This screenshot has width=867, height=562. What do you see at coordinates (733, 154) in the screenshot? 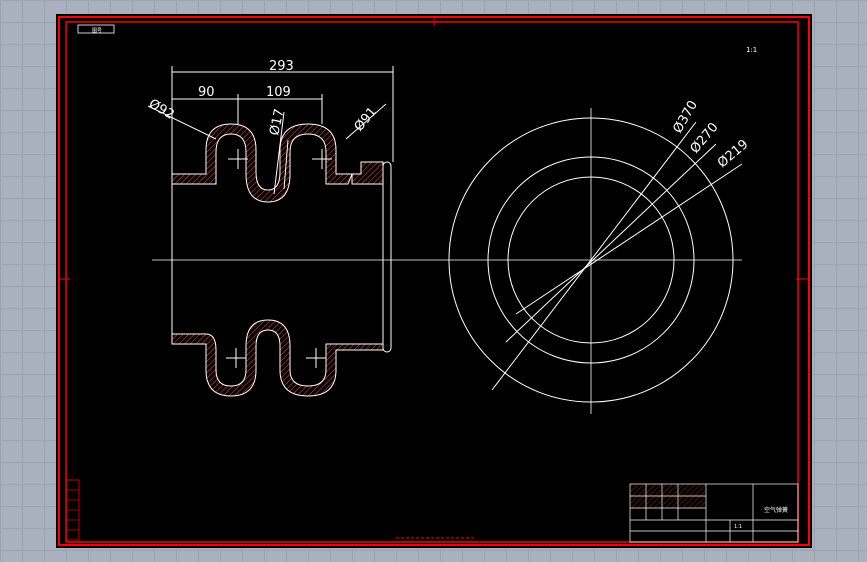
I see `dim-dia-inner: Ø219` at bounding box center [733, 154].